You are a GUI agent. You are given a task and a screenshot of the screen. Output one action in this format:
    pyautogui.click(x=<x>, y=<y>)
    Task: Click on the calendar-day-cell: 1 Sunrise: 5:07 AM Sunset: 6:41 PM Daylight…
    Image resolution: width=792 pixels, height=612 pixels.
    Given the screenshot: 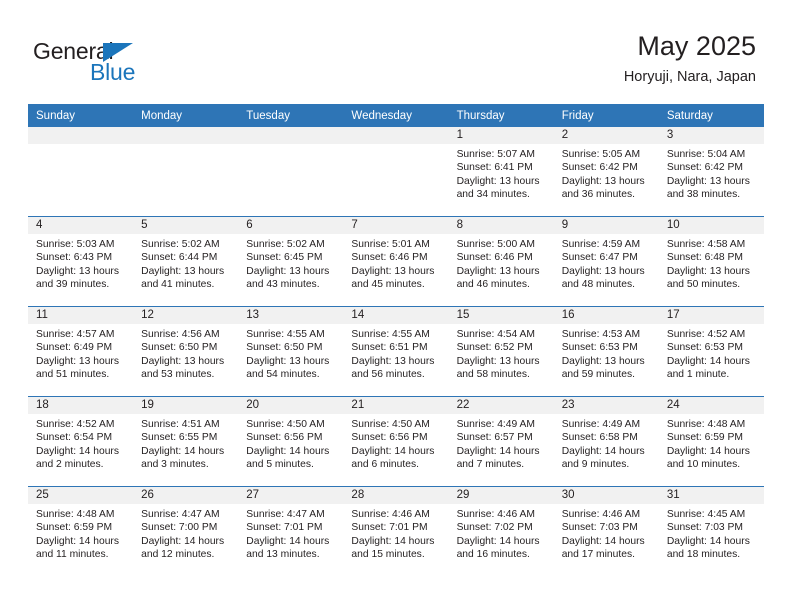 What is the action you would take?
    pyautogui.click(x=501, y=172)
    